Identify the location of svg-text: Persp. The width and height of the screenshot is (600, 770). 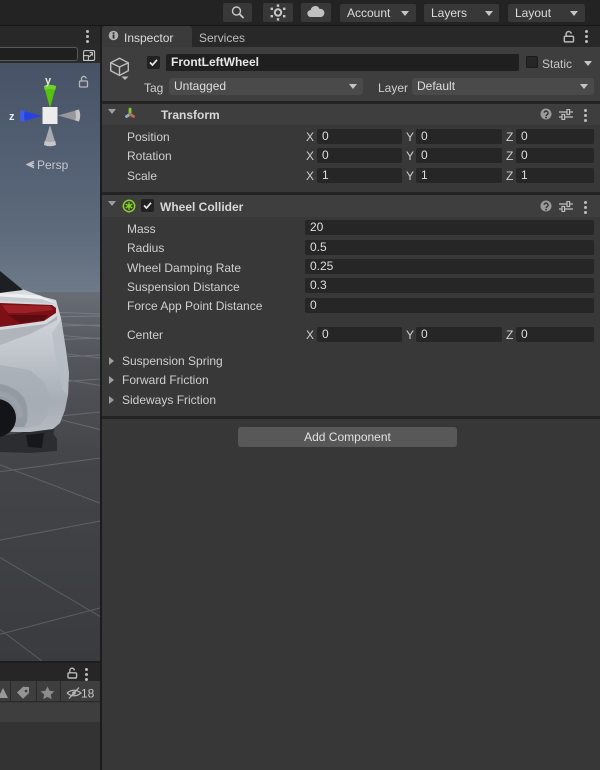
(53, 165).